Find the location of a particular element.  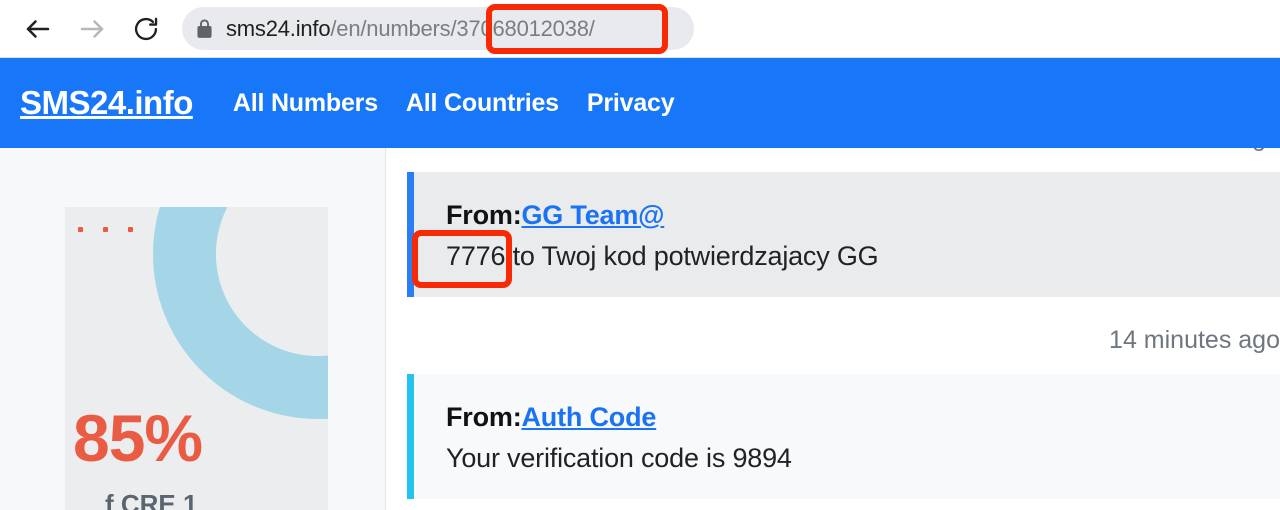

arrow-left-icon is located at coordinates (38, 29).